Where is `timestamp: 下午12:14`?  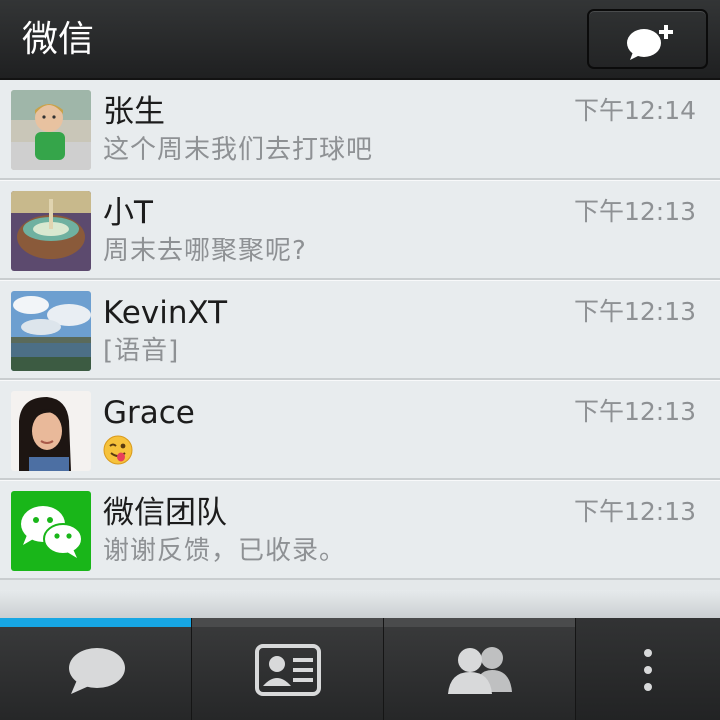
timestamp: 下午12:14 is located at coordinates (634, 110).